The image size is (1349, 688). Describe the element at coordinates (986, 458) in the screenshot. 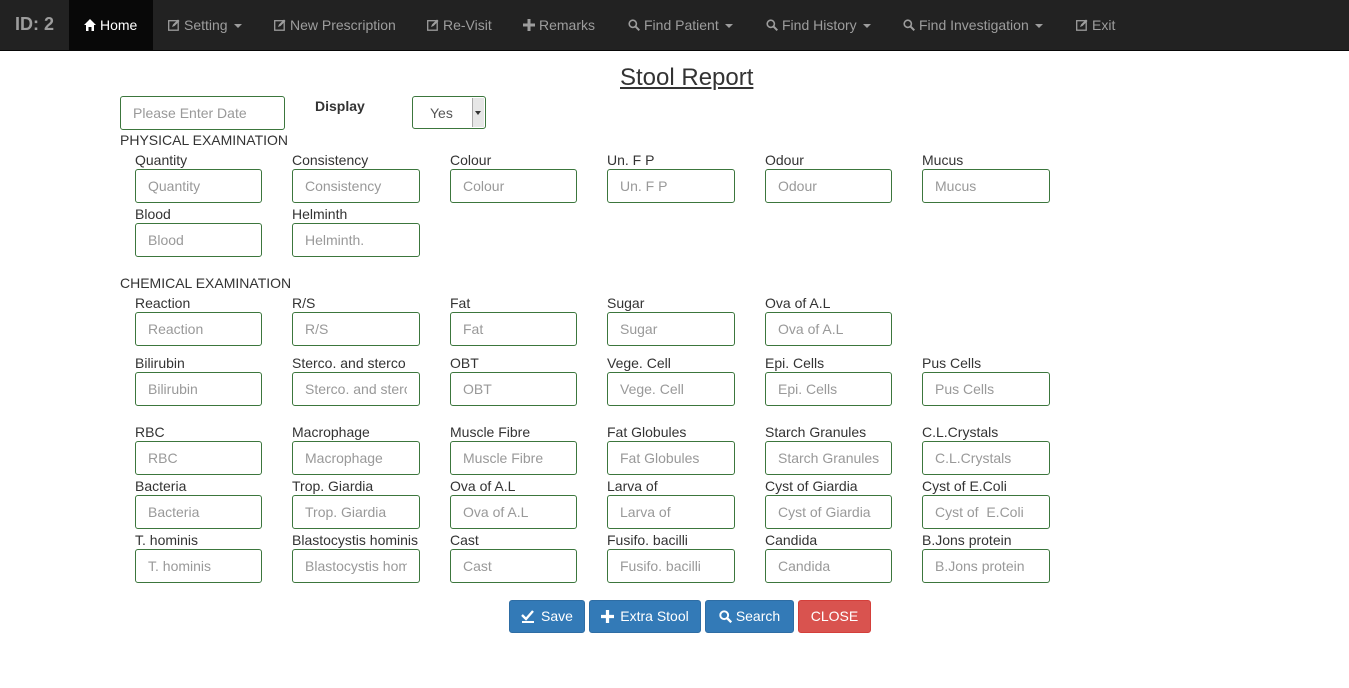

I see `field-input-c-l-crystals` at that location.